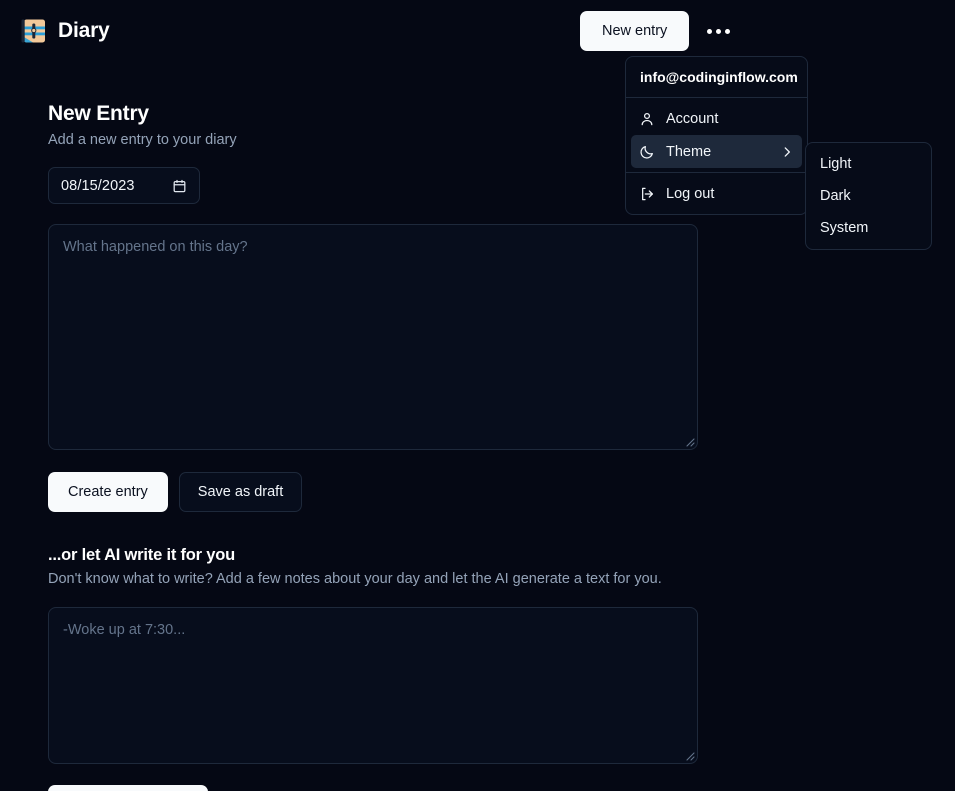 The width and height of the screenshot is (955, 791). Describe the element at coordinates (646, 152) in the screenshot. I see `moon-icon` at that location.